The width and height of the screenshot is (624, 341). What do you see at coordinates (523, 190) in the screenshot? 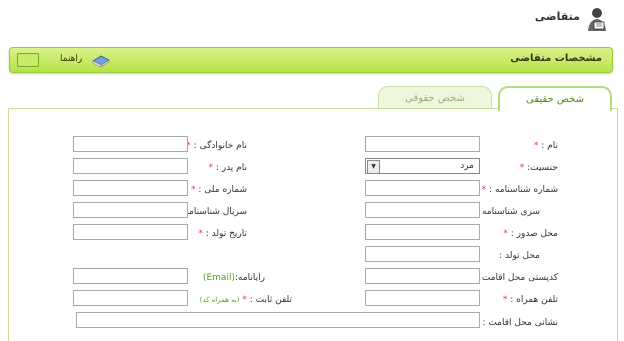
I see `id-number-label-text: شماره شناسنامه :` at bounding box center [523, 190].